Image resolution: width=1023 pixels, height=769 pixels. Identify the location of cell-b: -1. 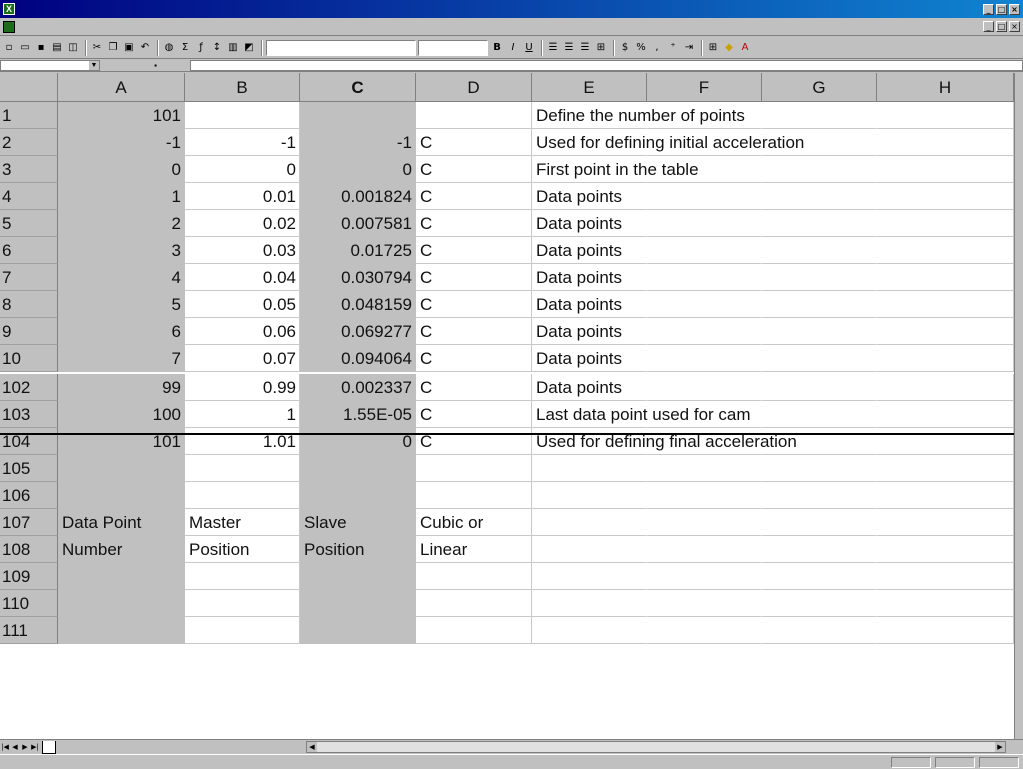
(242, 142).